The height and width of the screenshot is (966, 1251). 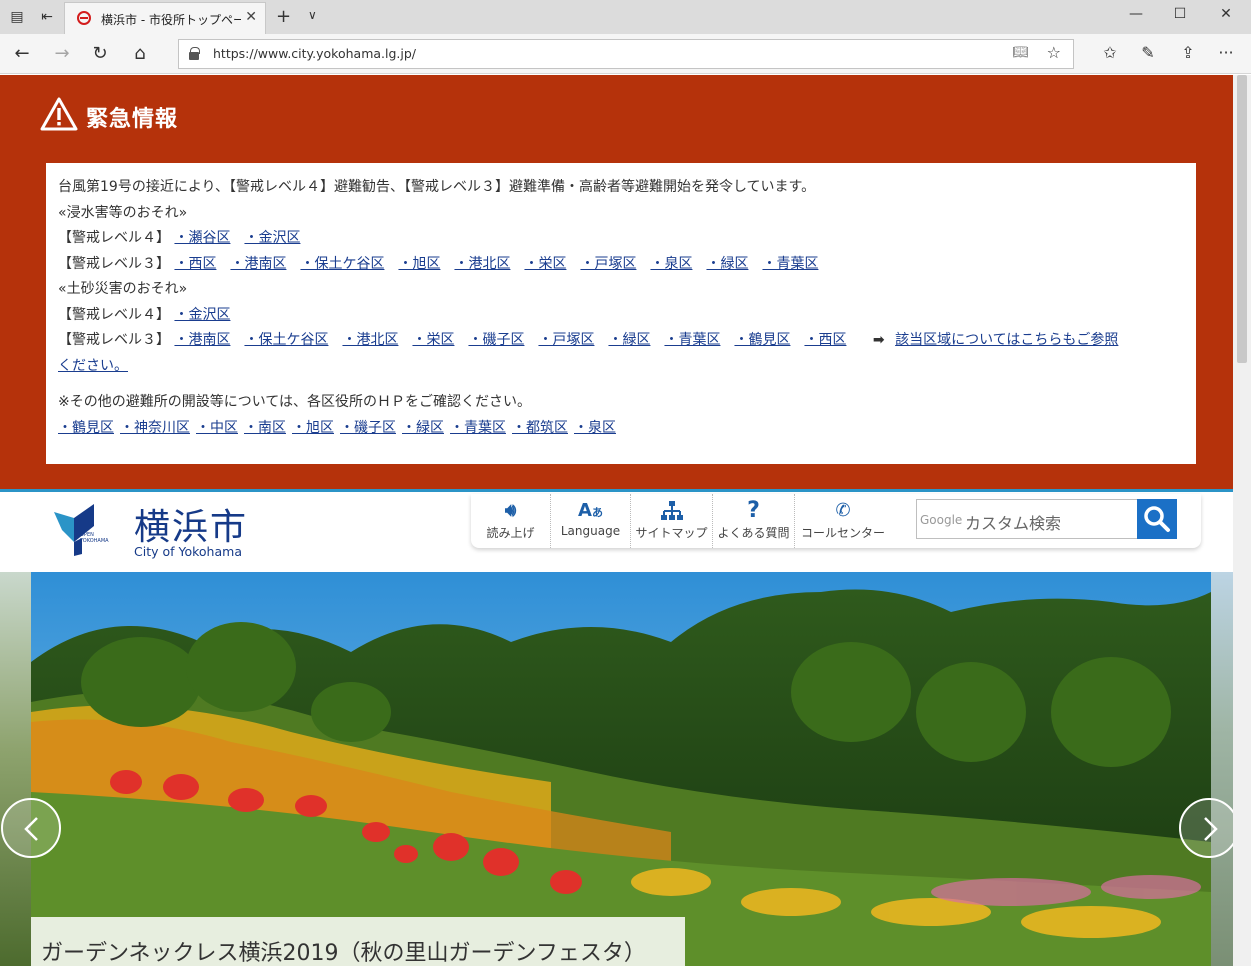 I want to click on landslide-level4-row: 【警戒レベル４】 ・金沢区, so click(x=621, y=316).